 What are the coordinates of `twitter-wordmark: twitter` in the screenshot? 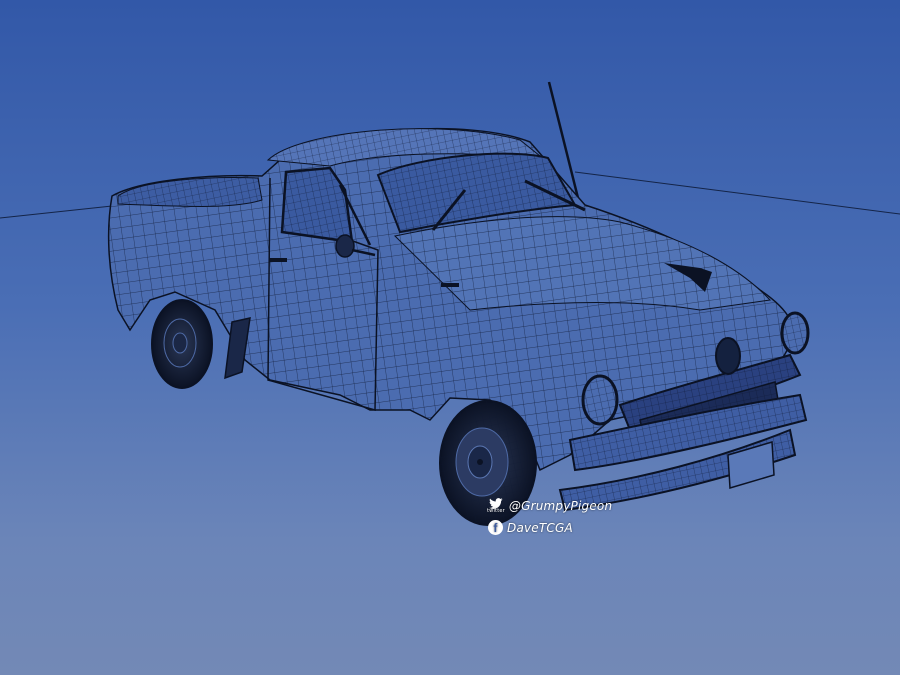 It's located at (496, 511).